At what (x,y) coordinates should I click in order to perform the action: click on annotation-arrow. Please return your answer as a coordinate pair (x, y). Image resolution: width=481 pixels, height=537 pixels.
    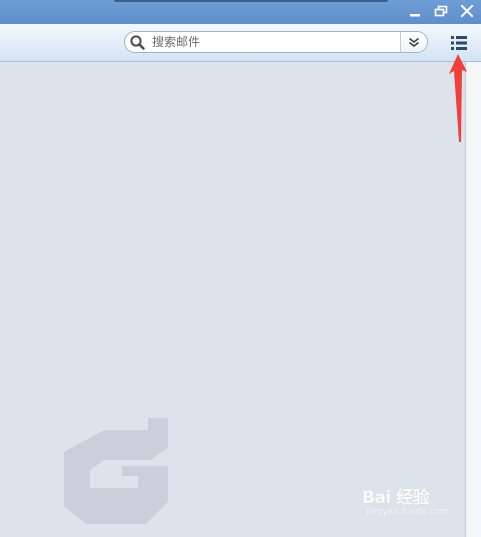
    Looking at the image, I should click on (458, 98).